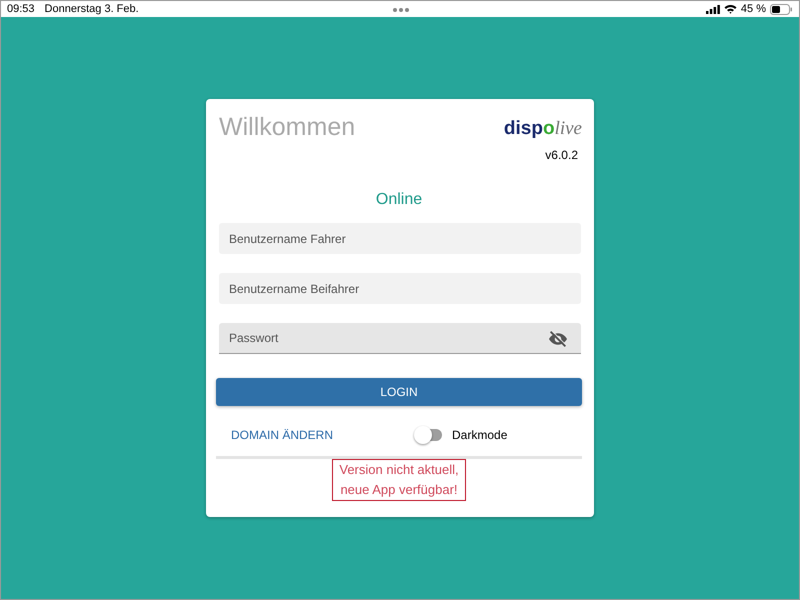  I want to click on change-domain-link: DOMAIN ÄNDERN, so click(282, 435).